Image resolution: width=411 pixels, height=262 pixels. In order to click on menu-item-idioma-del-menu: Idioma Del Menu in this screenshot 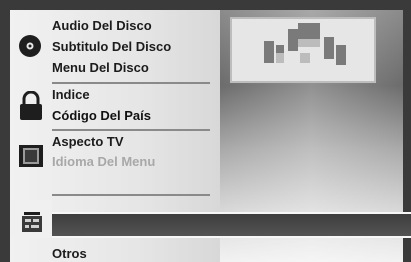, I will do `click(104, 161)`.